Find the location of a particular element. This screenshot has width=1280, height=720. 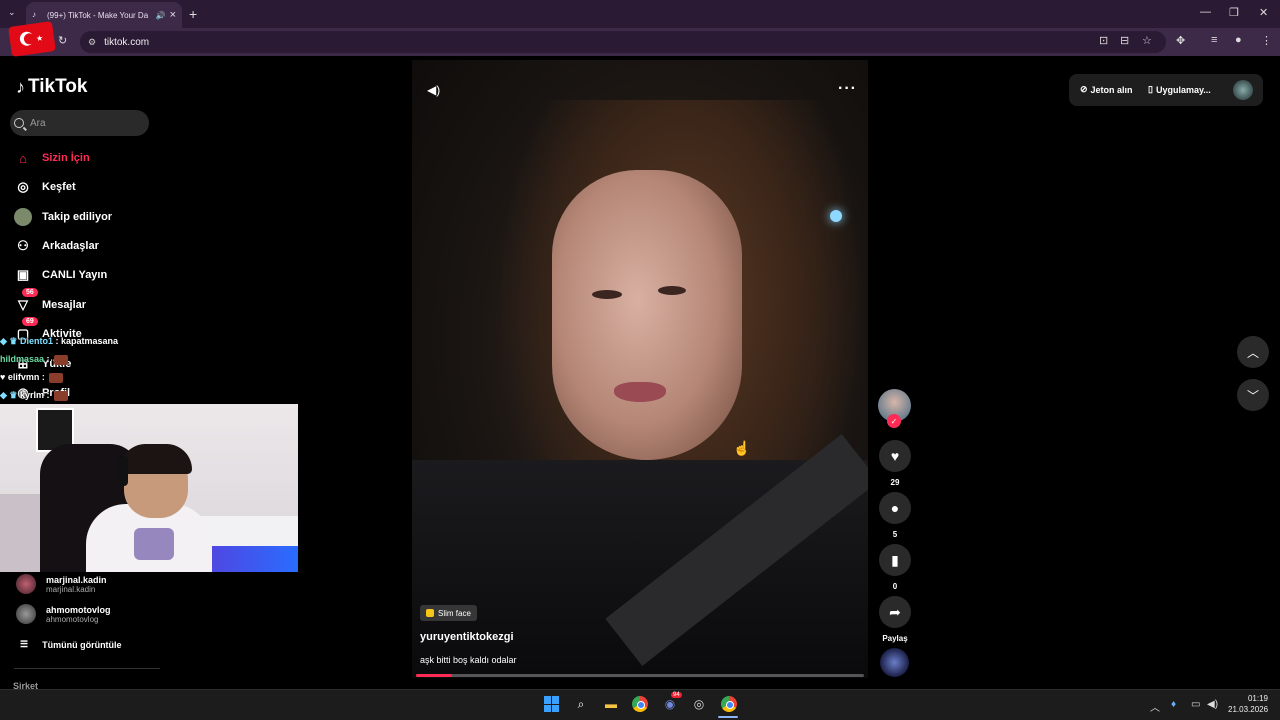

chat-user: elifvmn is located at coordinates (23, 377).